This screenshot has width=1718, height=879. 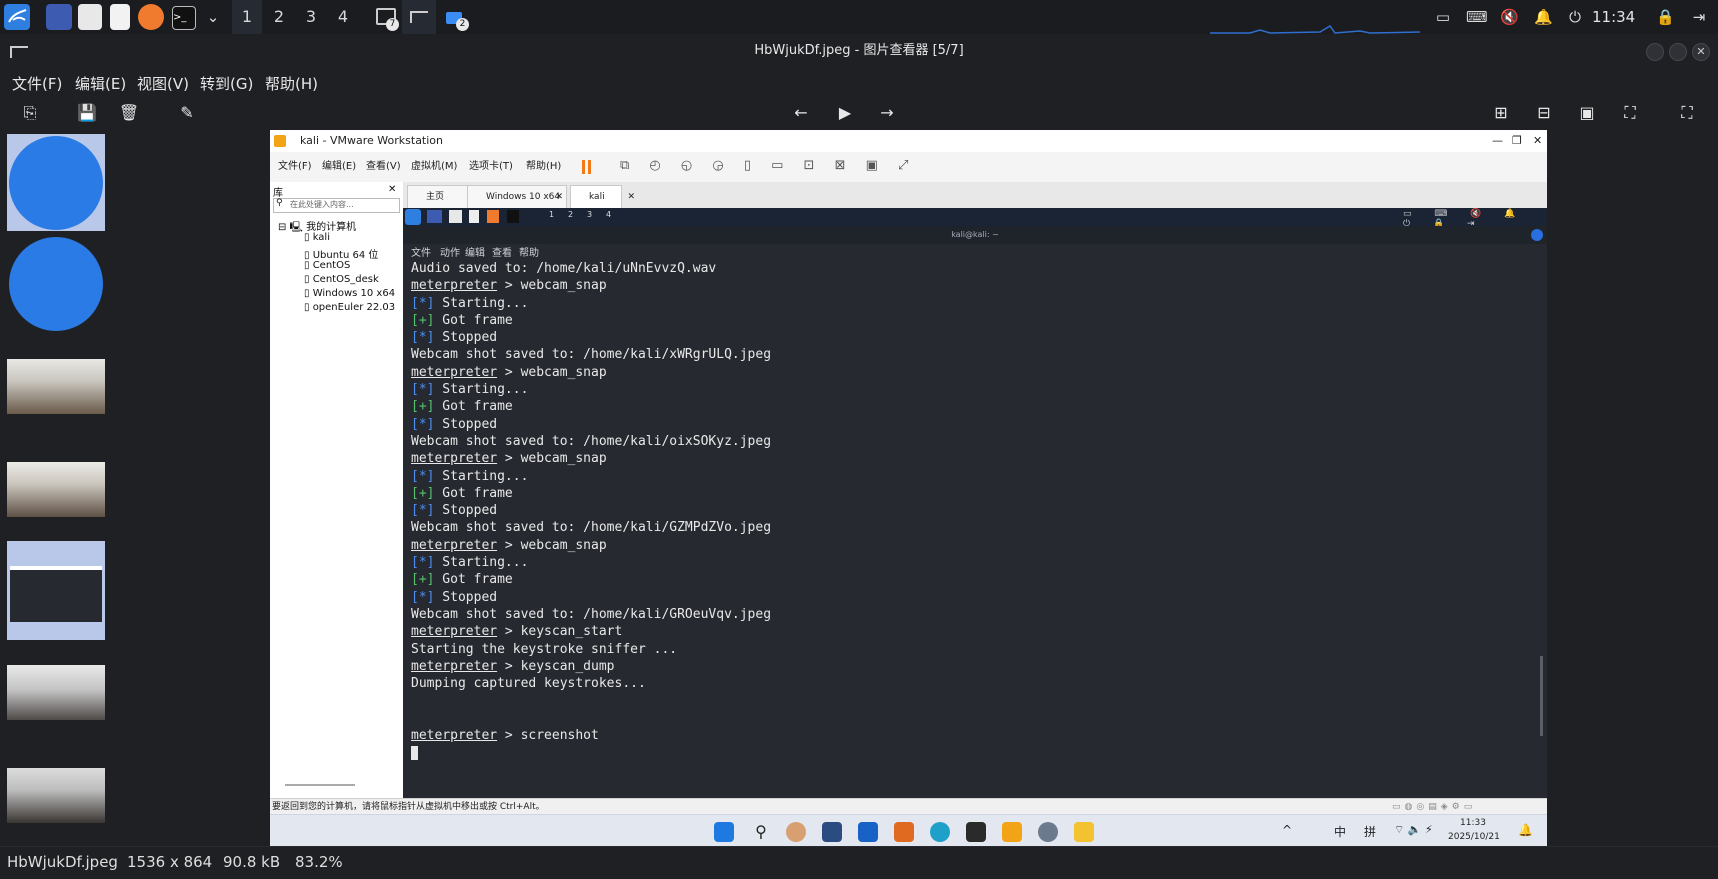 What do you see at coordinates (421, 251) in the screenshot?
I see `term-menu-file: 文件` at bounding box center [421, 251].